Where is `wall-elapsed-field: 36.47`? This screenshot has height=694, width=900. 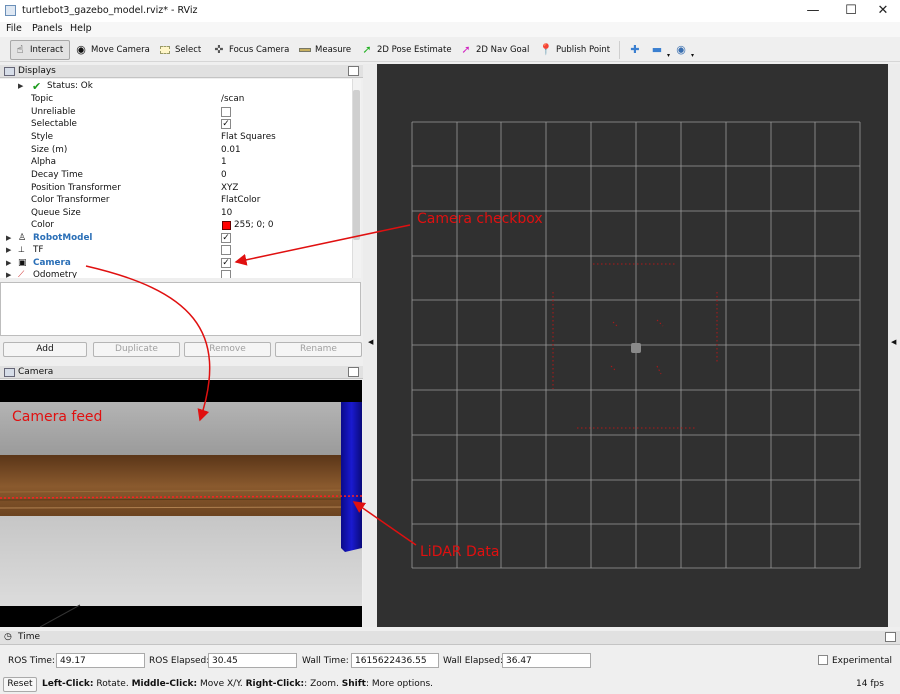
wall-elapsed-field: 36.47 is located at coordinates (546, 660).